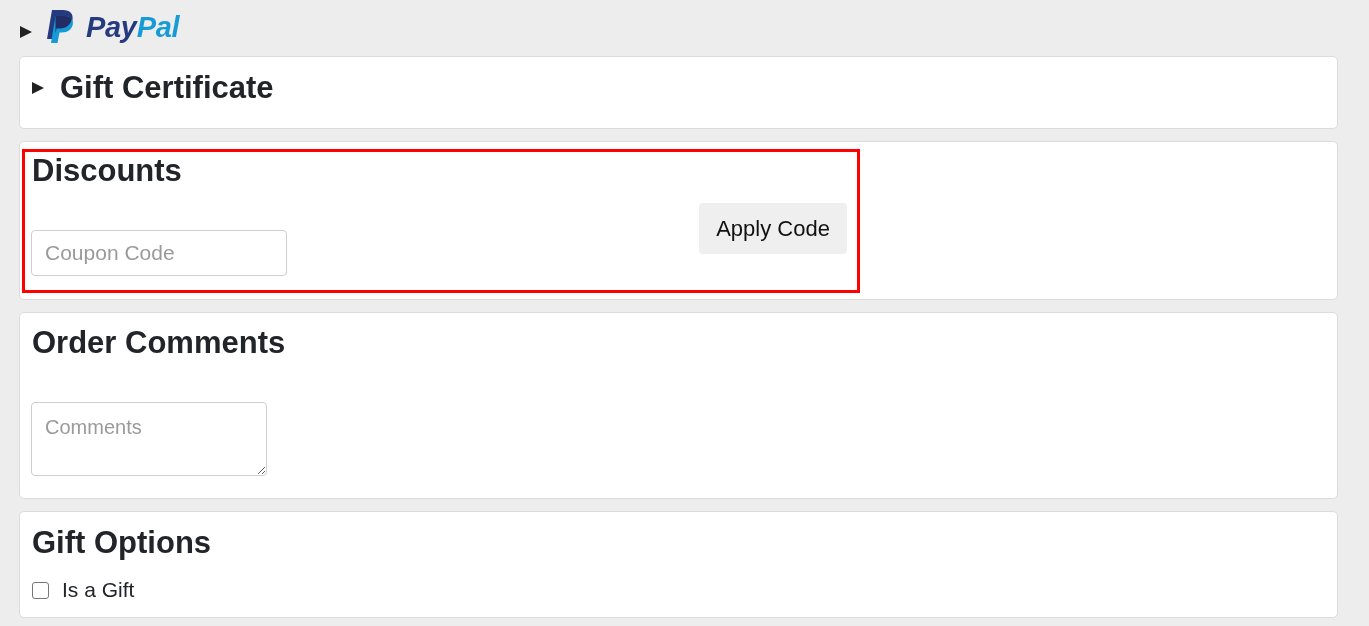 The image size is (1369, 626). What do you see at coordinates (122, 542) in the screenshot?
I see `section-heading: Gift Options` at bounding box center [122, 542].